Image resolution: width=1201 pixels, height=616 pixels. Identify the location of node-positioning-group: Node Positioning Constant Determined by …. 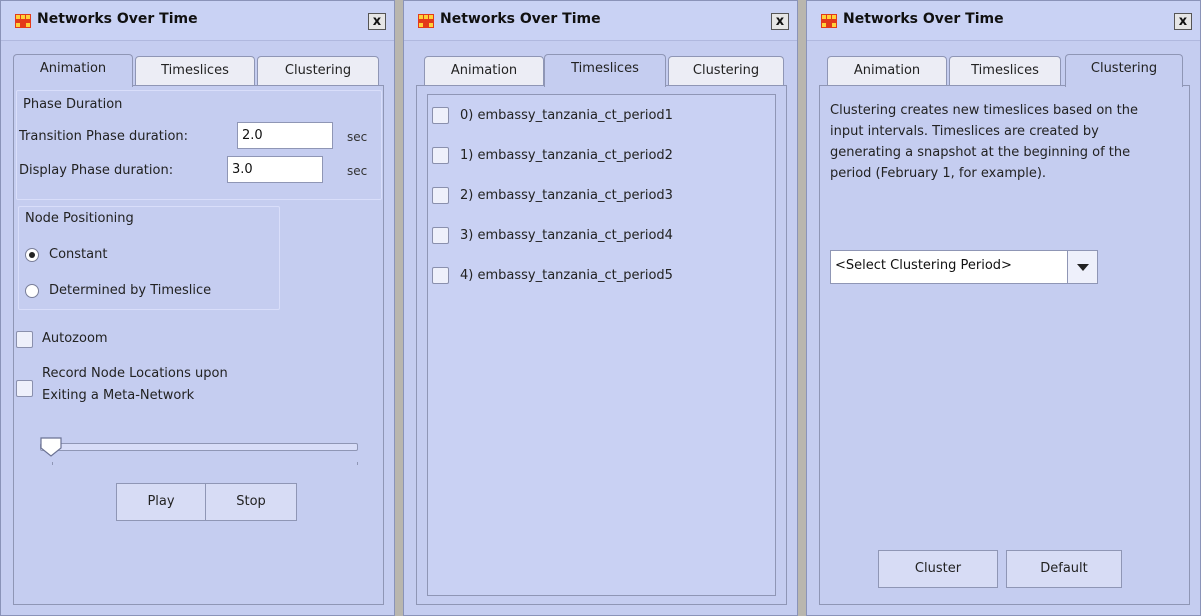
(149, 258).